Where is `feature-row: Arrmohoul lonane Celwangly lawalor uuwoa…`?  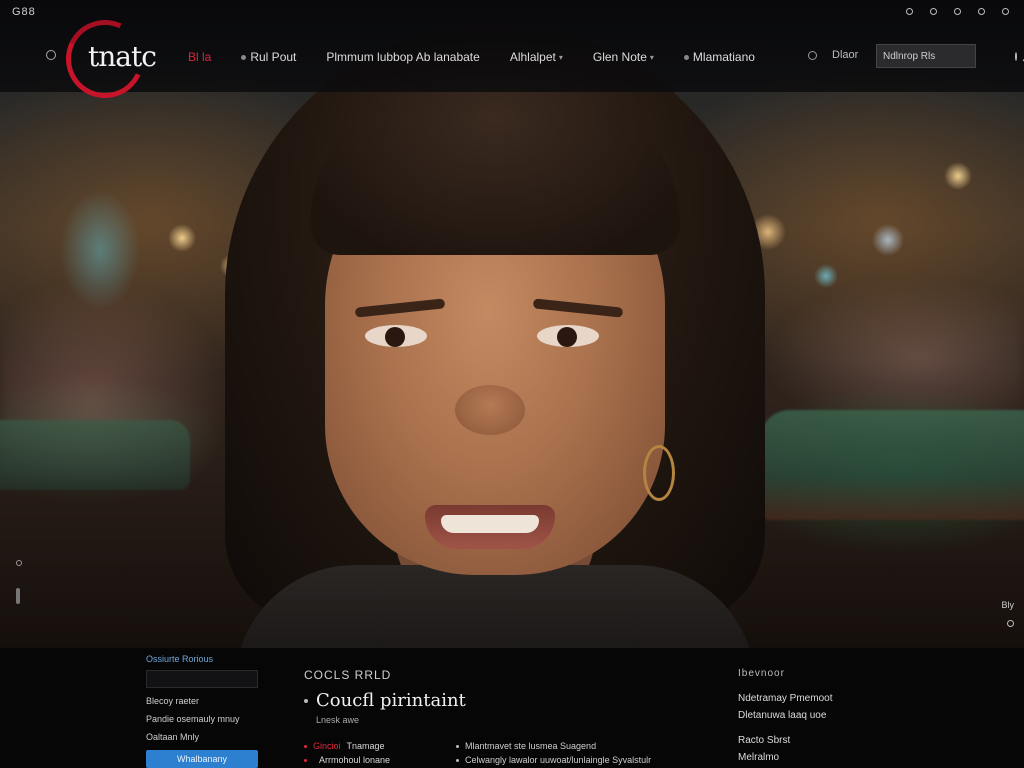
feature-row: Arrmohoul lonane Celwangly lawalor uuwoa… is located at coordinates (504, 760).